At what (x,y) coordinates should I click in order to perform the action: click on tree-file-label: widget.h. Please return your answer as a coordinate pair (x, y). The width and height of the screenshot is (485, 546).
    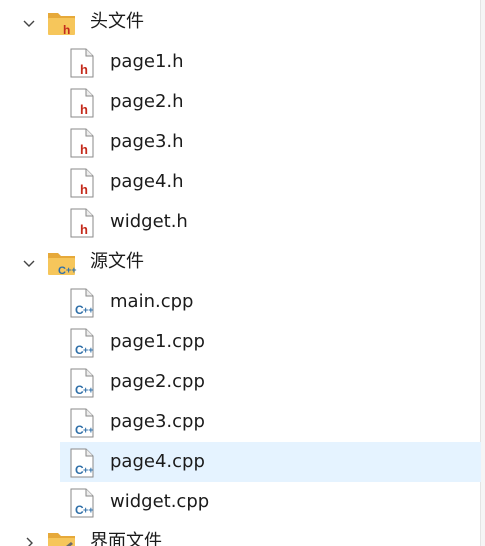
    Looking at the image, I should click on (149, 221).